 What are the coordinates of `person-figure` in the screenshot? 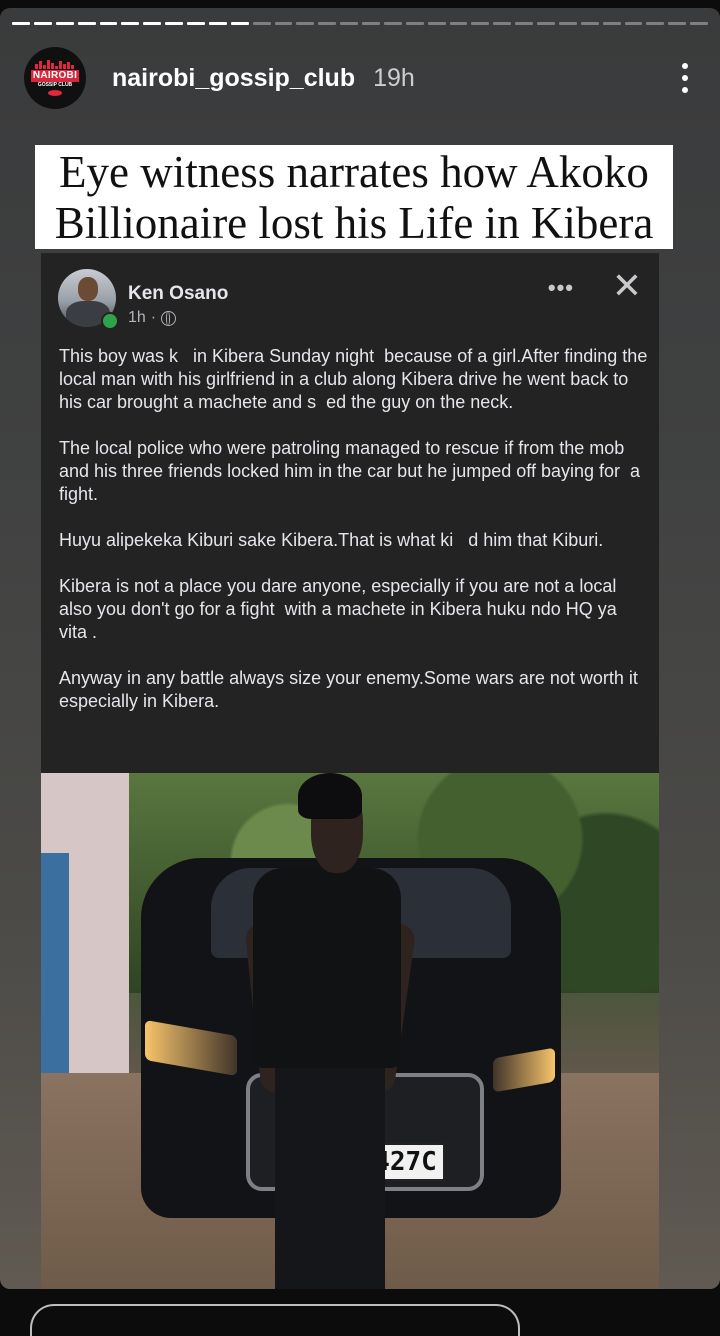 It's located at (327, 968).